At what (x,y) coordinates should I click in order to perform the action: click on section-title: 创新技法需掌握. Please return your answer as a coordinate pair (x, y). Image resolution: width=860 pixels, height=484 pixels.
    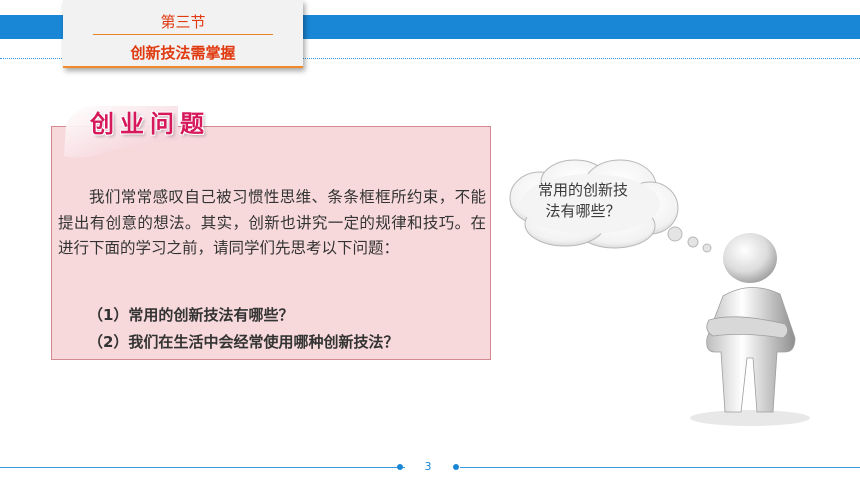
    Looking at the image, I should click on (183, 53).